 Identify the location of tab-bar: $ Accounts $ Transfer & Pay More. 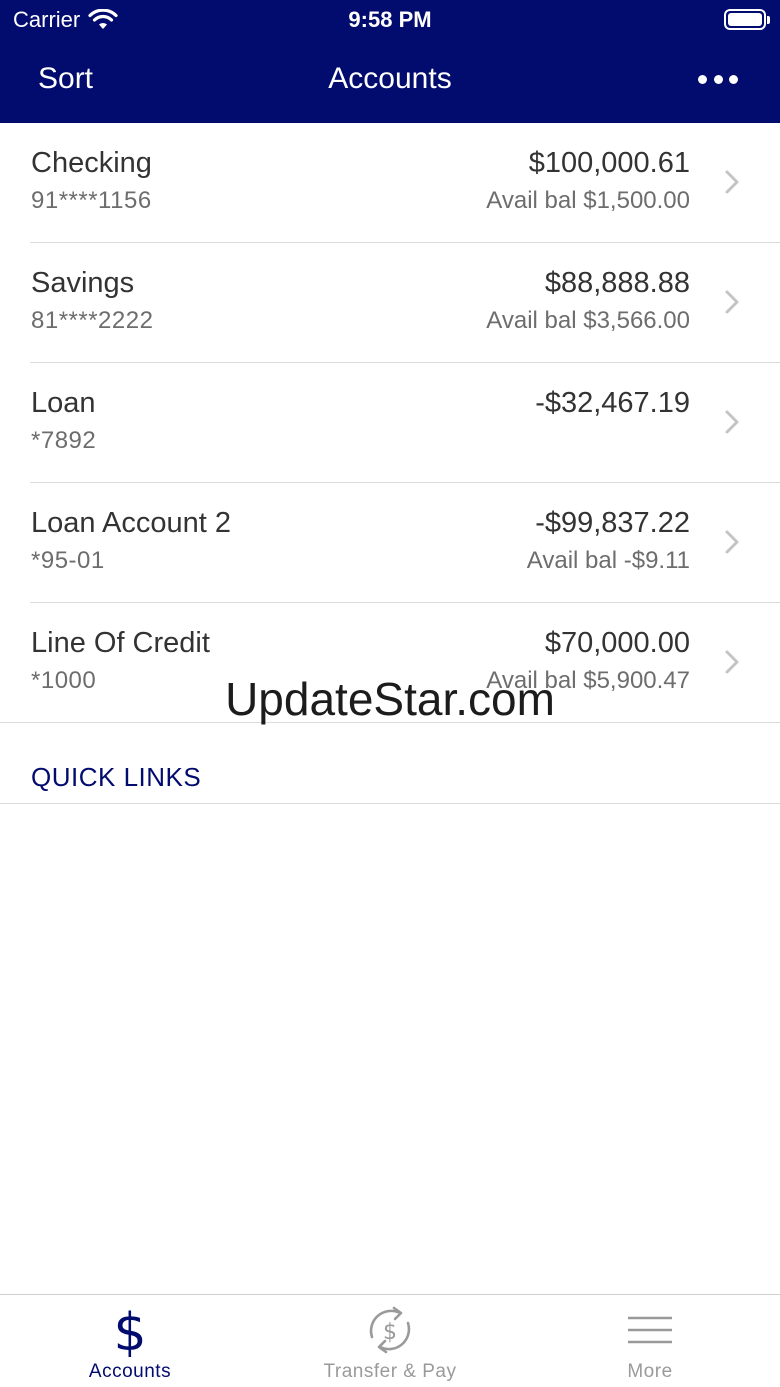
(390, 1340).